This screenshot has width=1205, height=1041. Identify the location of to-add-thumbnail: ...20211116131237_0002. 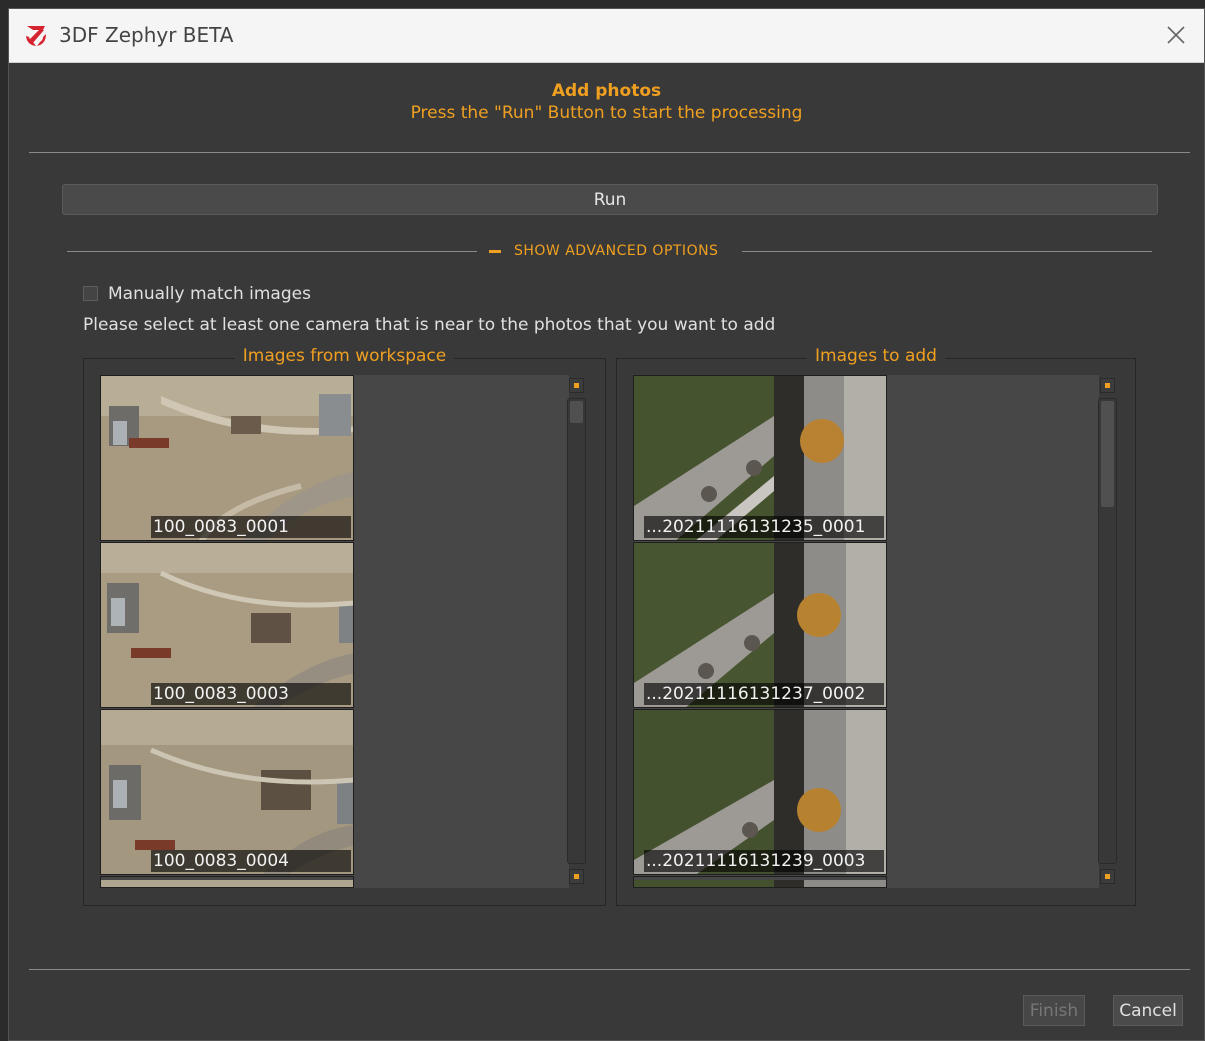
(760, 625).